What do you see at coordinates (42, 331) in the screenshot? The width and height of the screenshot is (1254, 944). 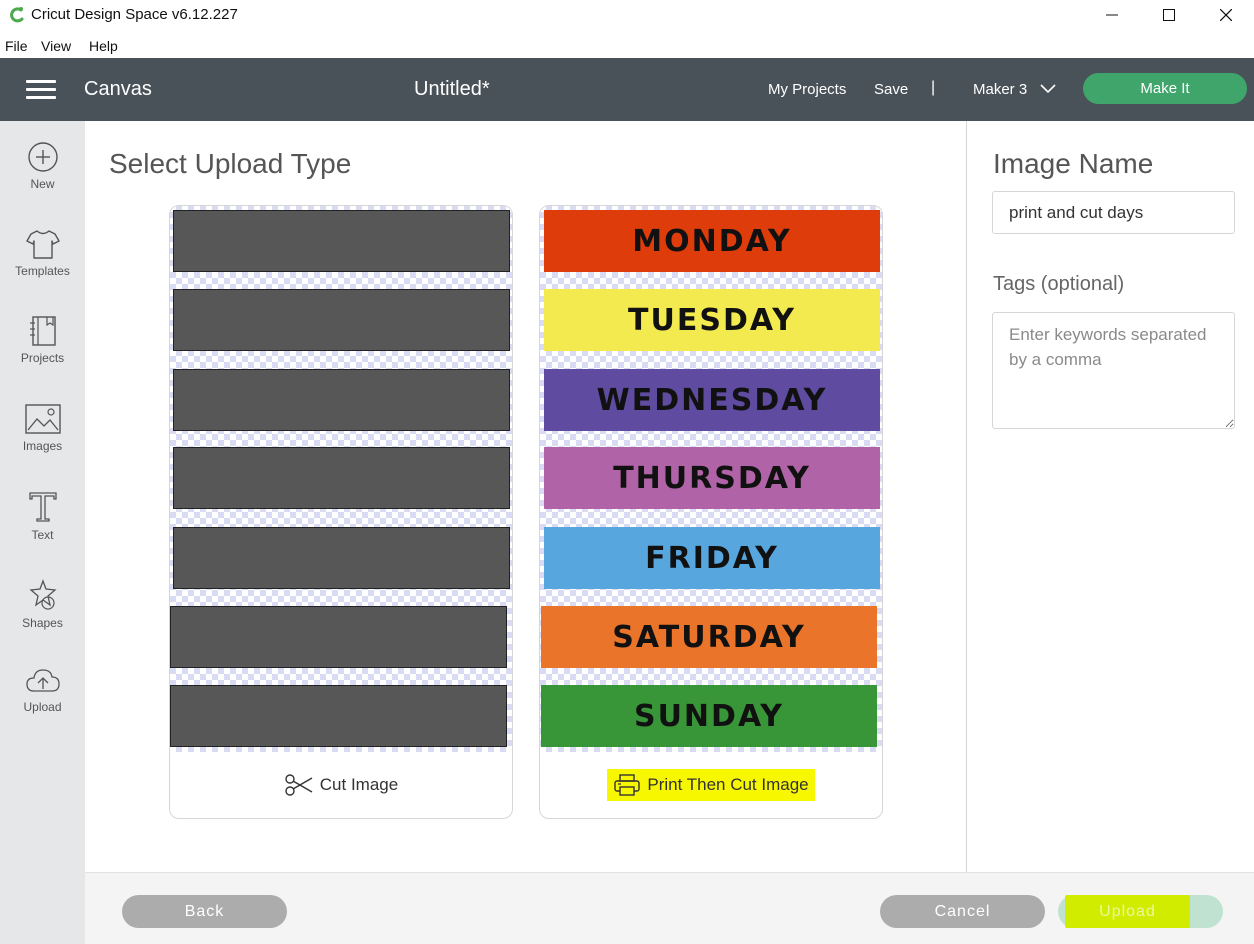 I see `notebook-icon` at bounding box center [42, 331].